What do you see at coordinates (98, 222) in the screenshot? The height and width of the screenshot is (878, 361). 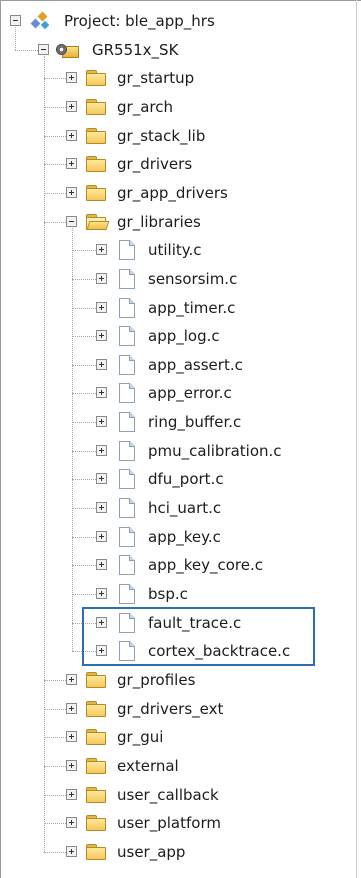 I see `open-folder-icon` at bounding box center [98, 222].